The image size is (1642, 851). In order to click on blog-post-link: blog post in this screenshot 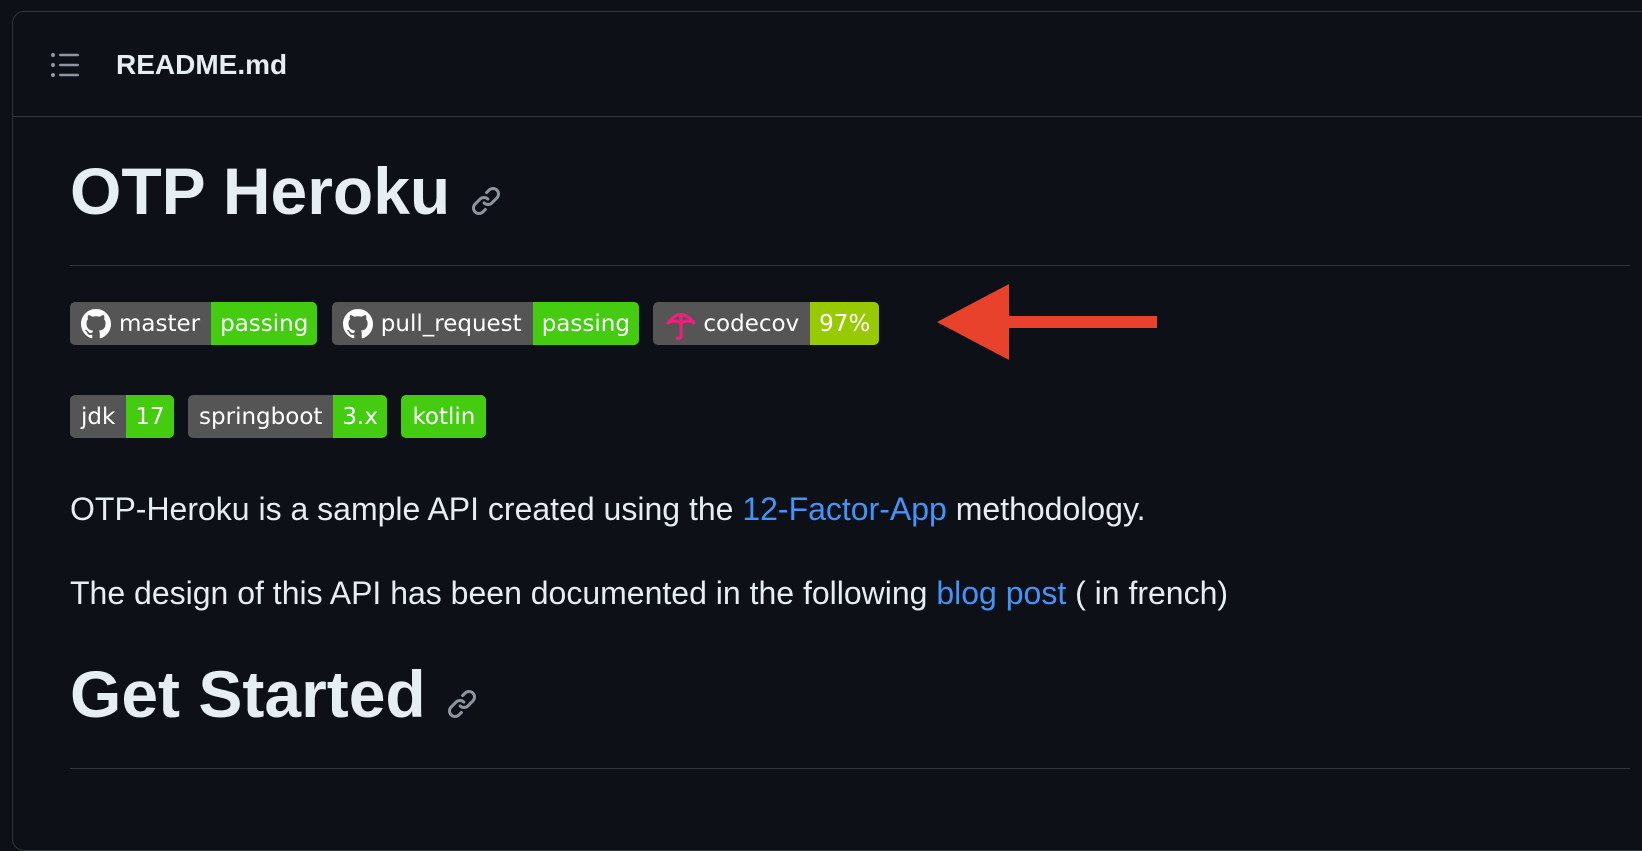, I will do `click(1001, 593)`.